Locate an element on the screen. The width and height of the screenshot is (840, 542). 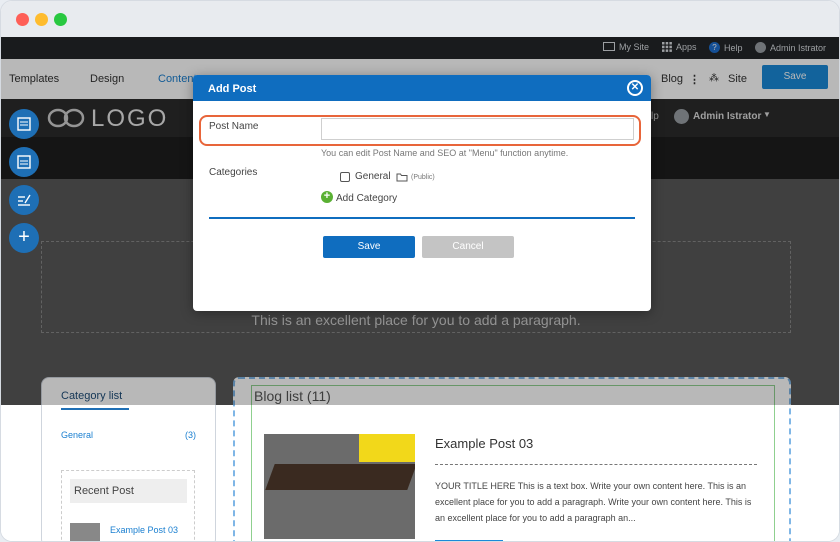
dialog-divider is located at coordinates (422, 218).